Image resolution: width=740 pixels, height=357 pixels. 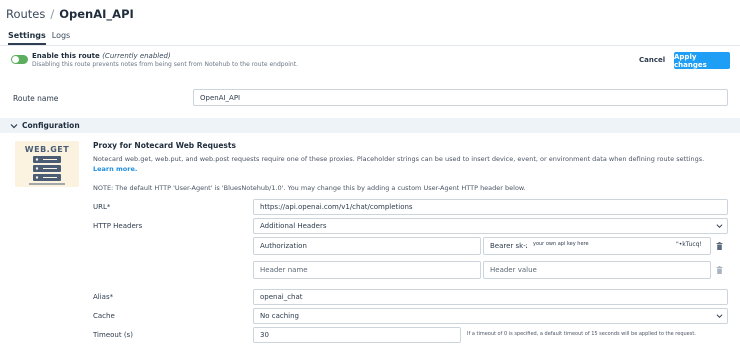 What do you see at coordinates (370, 45) in the screenshot?
I see `tabs-divider` at bounding box center [370, 45].